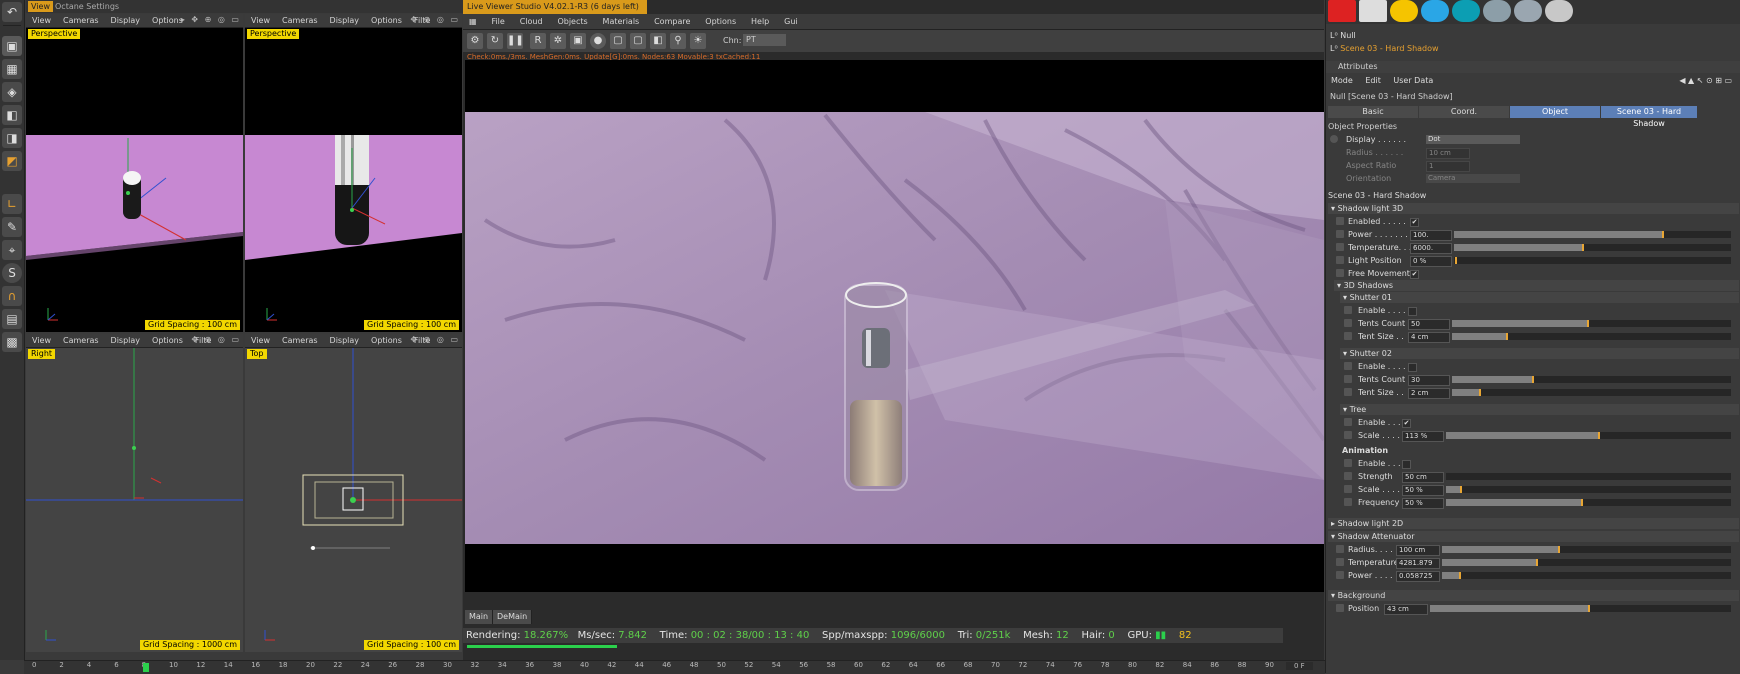 The image size is (1740, 674). I want to click on pin-icon: ⚲, so click(678, 41).